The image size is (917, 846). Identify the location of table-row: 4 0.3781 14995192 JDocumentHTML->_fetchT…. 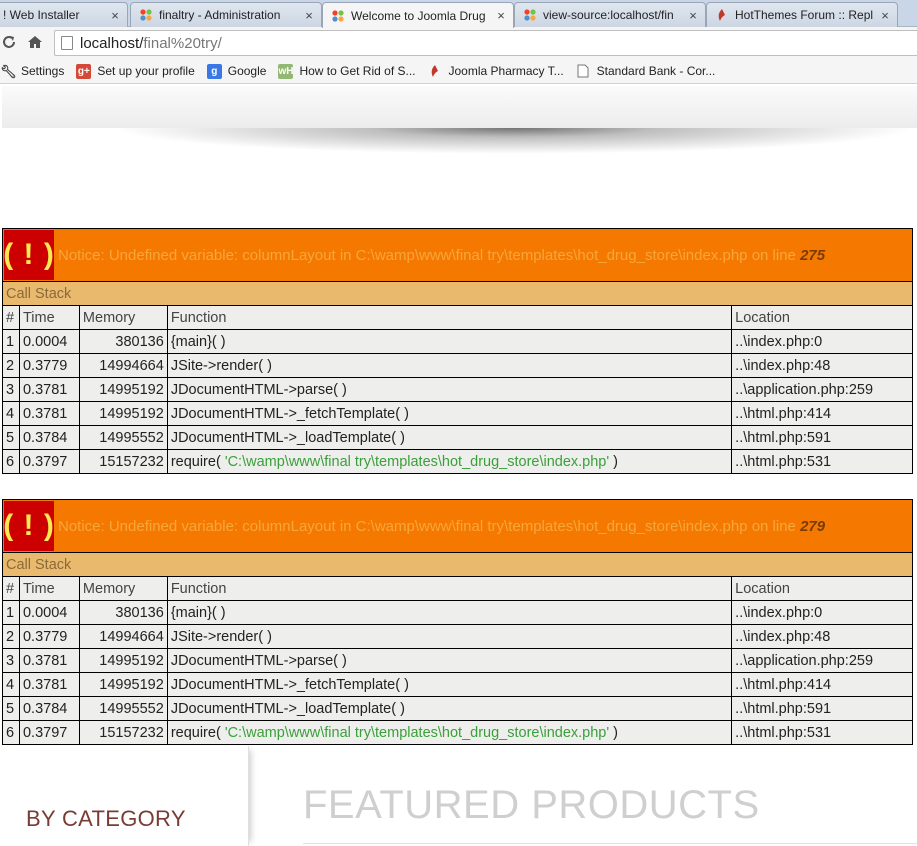
(457, 413).